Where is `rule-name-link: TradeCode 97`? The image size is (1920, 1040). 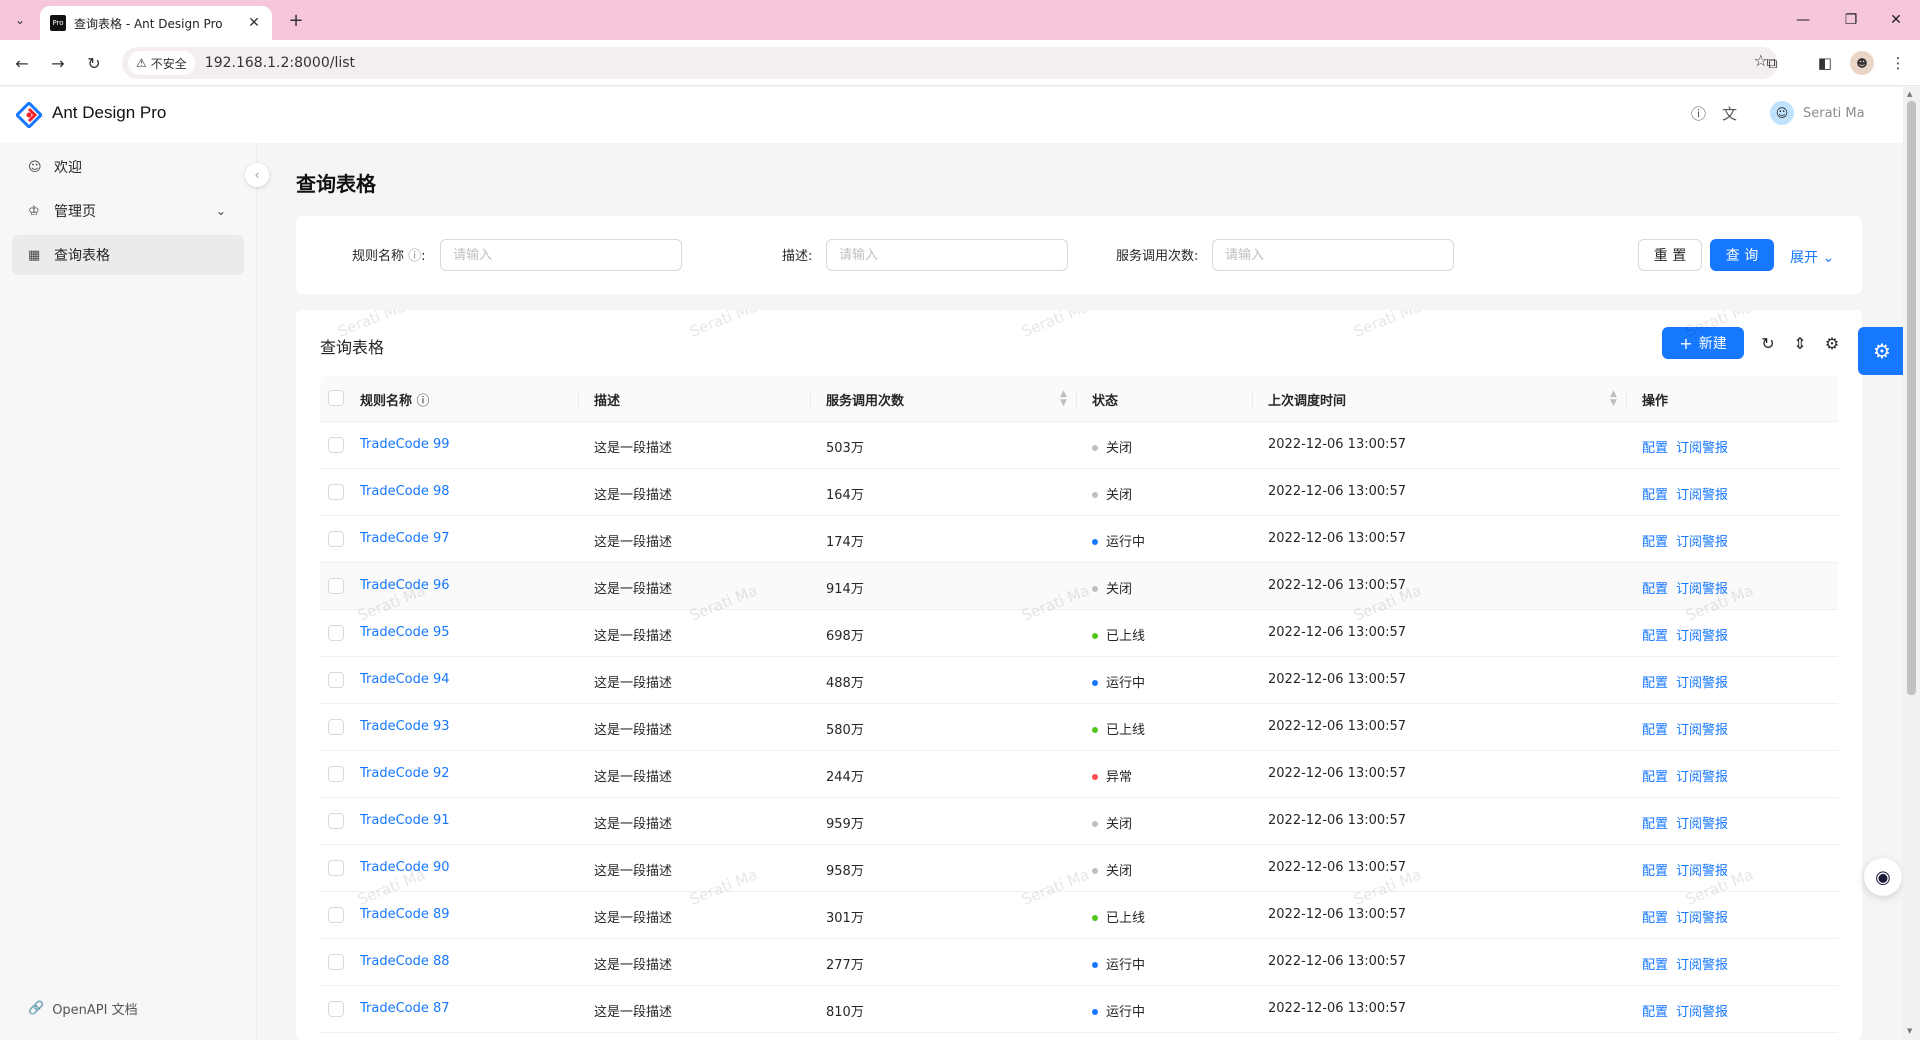 rule-name-link: TradeCode 97 is located at coordinates (405, 538).